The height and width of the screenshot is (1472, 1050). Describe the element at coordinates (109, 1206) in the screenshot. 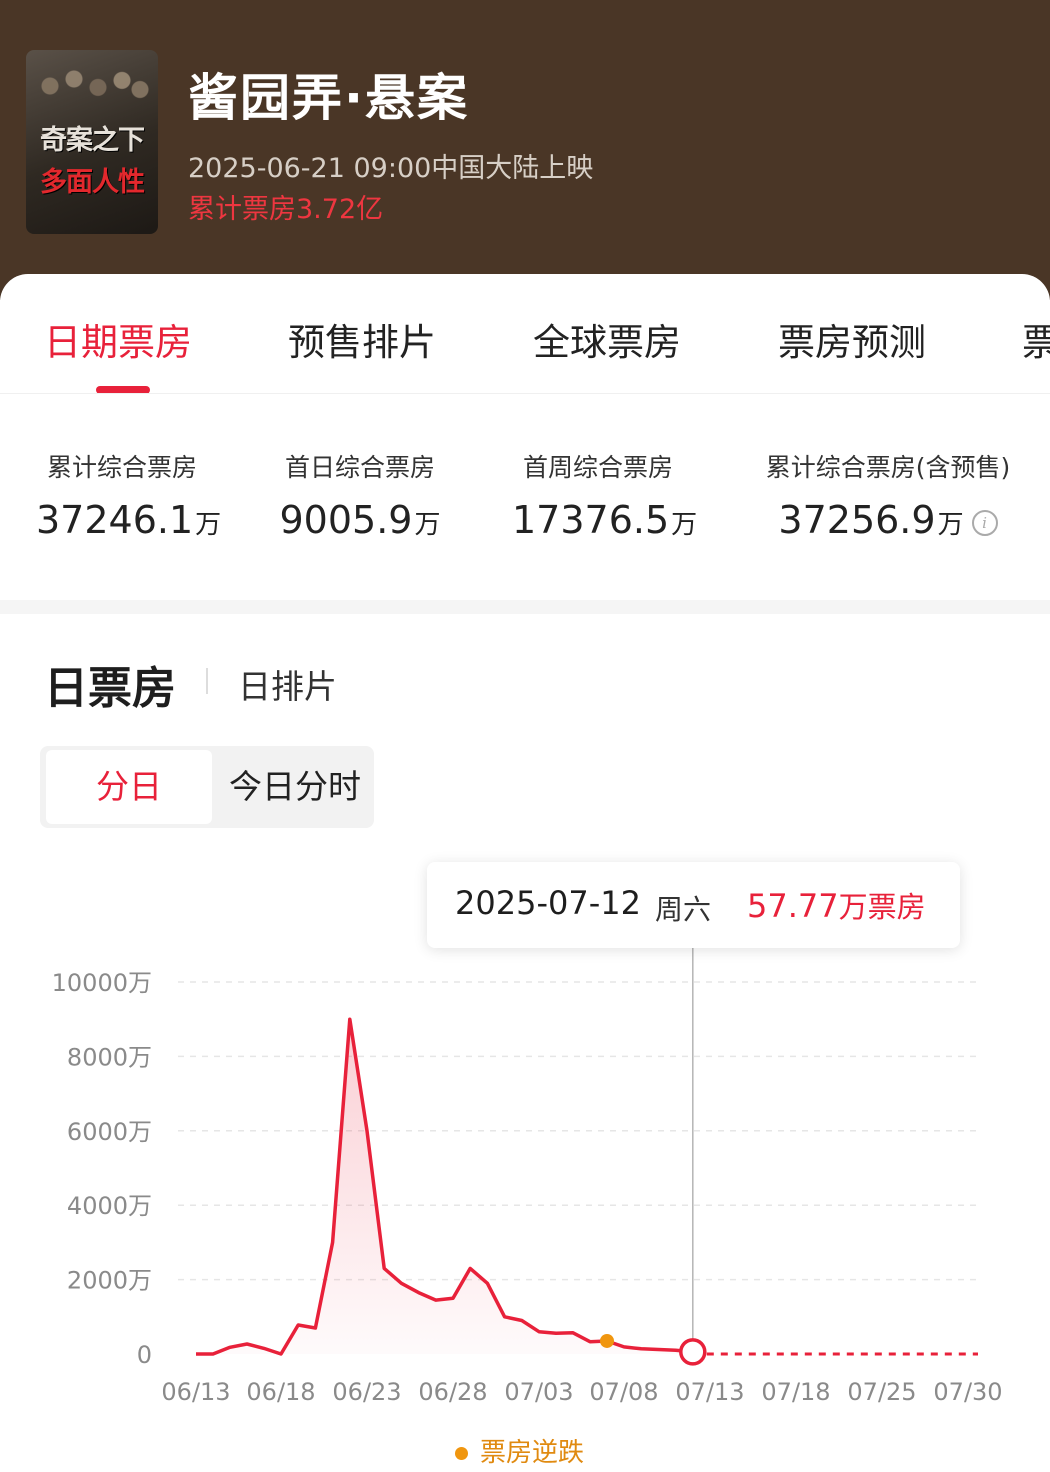

I see `y-tick-label: 4000万` at that location.